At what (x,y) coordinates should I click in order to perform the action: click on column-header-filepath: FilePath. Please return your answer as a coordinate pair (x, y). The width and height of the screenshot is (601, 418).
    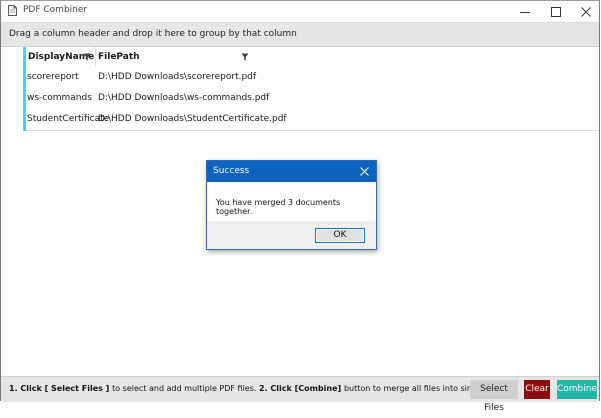
    Looking at the image, I should click on (178, 57).